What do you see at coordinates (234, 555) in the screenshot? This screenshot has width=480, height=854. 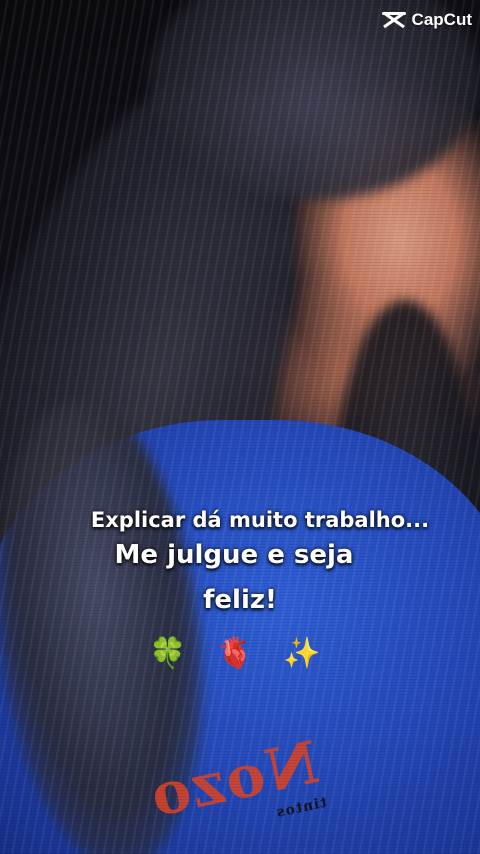 I see `caption-line-2: Me julgue e seja` at bounding box center [234, 555].